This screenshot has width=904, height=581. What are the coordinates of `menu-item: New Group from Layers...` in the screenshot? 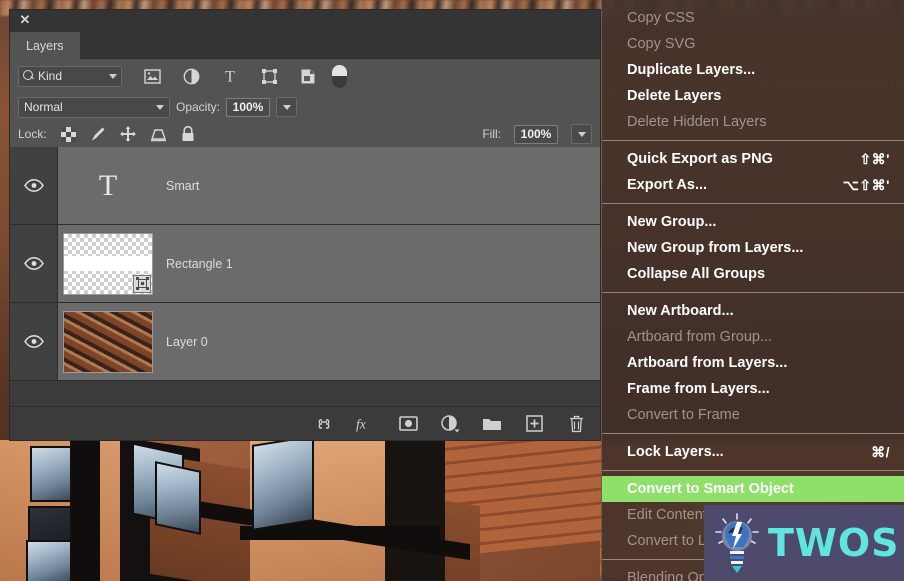 It's located at (753, 248).